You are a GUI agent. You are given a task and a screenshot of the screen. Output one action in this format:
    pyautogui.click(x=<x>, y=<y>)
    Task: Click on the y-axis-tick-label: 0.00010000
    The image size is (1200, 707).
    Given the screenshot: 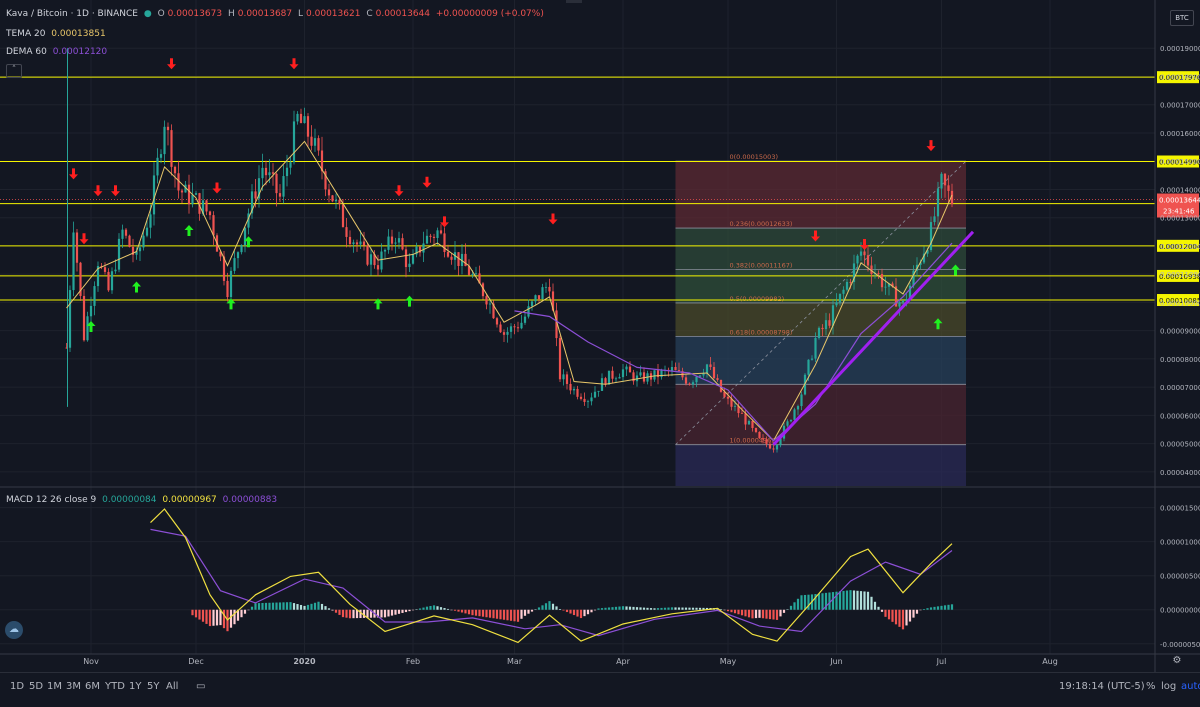 What is the action you would take?
    pyautogui.click(x=1180, y=303)
    